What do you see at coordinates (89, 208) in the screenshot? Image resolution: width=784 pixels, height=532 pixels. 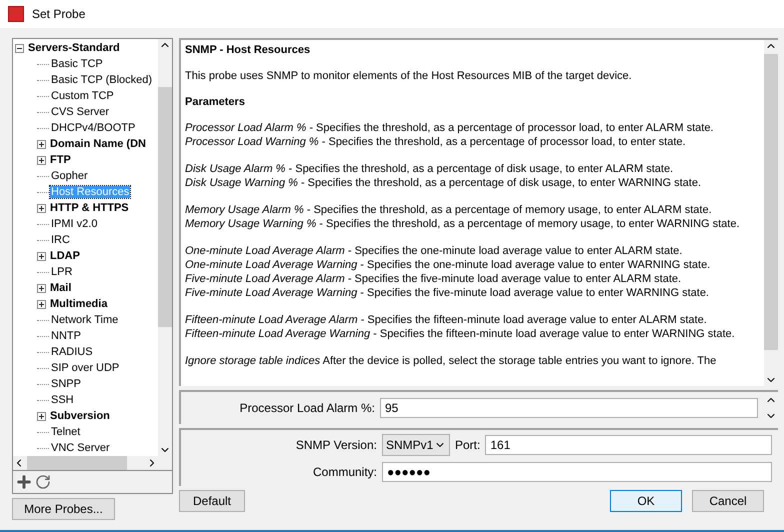 I see `tree-item: HTTP & HTTPS` at bounding box center [89, 208].